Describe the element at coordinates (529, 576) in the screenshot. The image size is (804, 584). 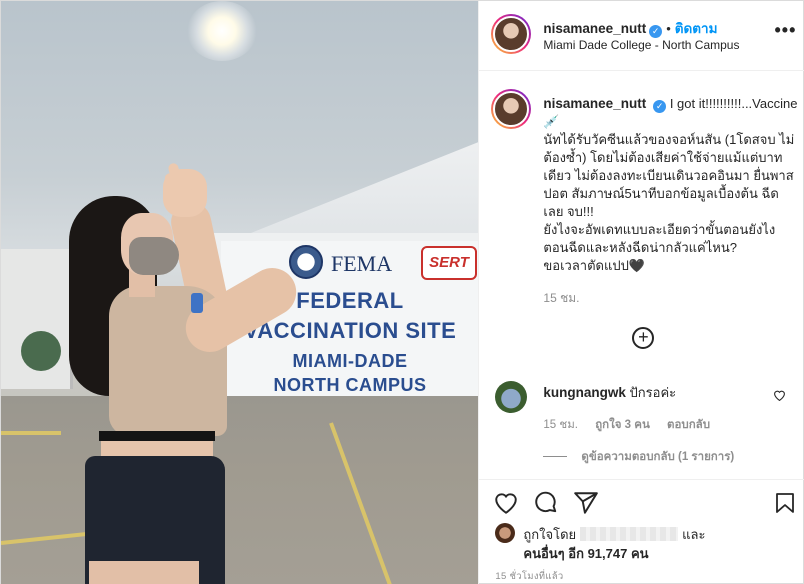
I see `post-age: 15 ชั่วโมงที่แล้ว` at that location.